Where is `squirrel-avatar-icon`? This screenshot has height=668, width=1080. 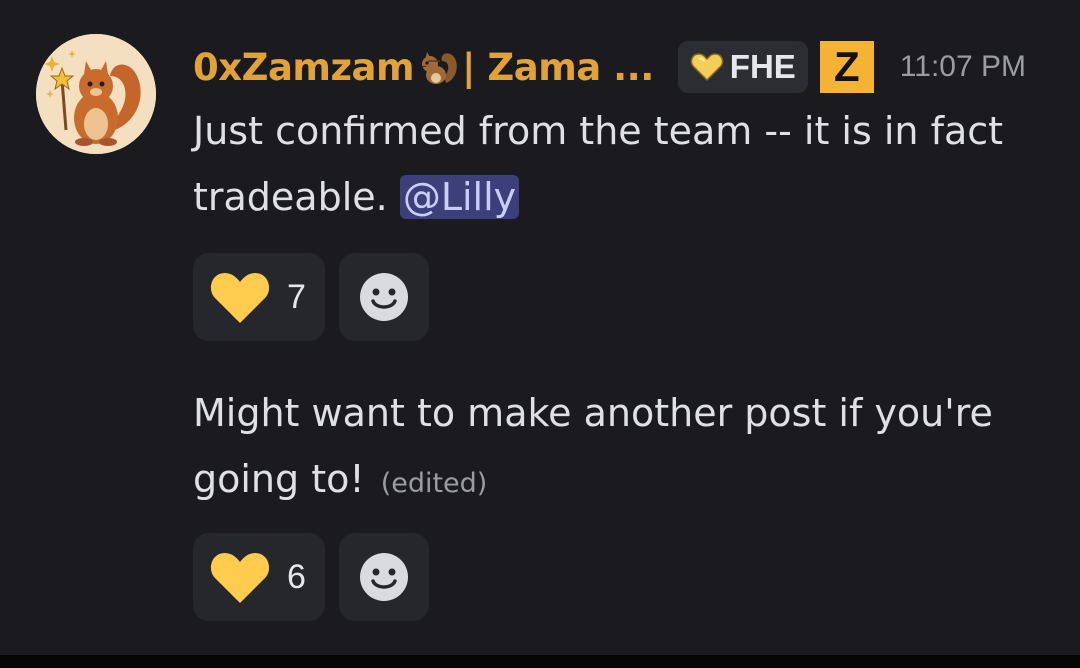 squirrel-avatar-icon is located at coordinates (96, 94).